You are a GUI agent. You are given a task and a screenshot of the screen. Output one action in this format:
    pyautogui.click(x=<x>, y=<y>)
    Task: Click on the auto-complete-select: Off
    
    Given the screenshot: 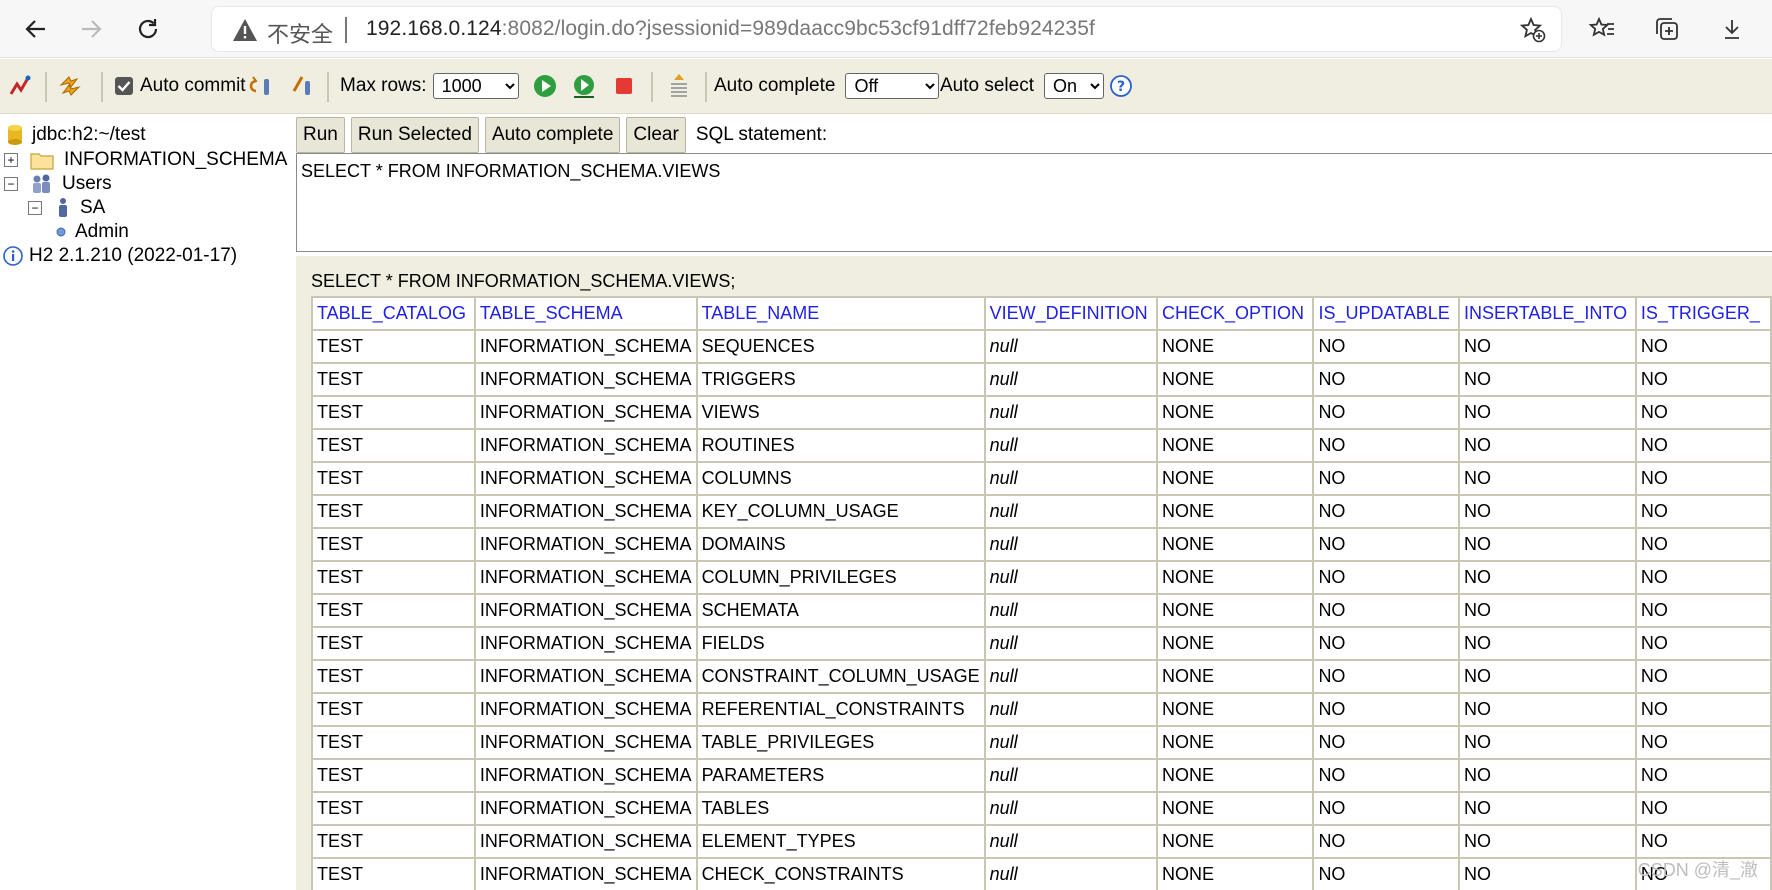 What is the action you would take?
    pyautogui.click(x=892, y=86)
    